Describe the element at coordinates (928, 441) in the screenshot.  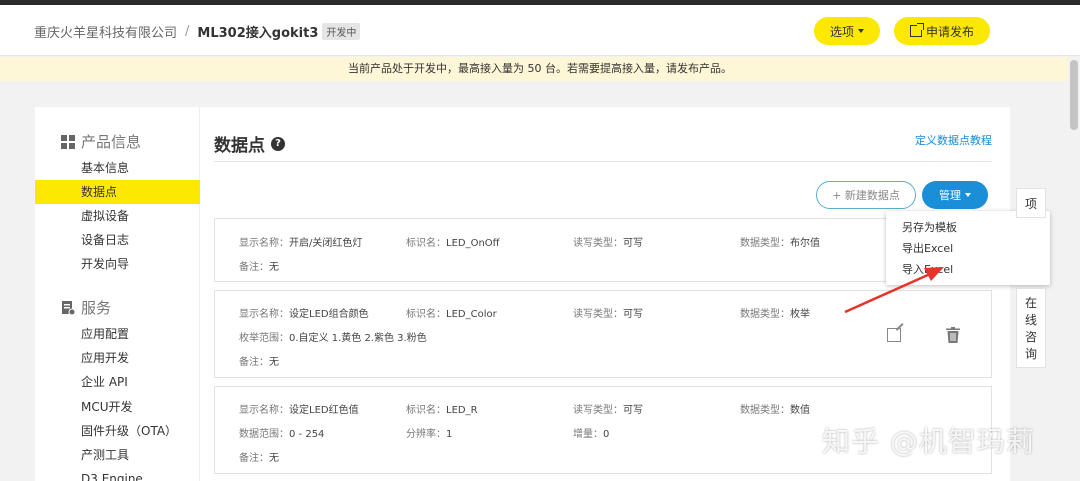
I see `watermark-text: 知乎 @机智玛莉` at that location.